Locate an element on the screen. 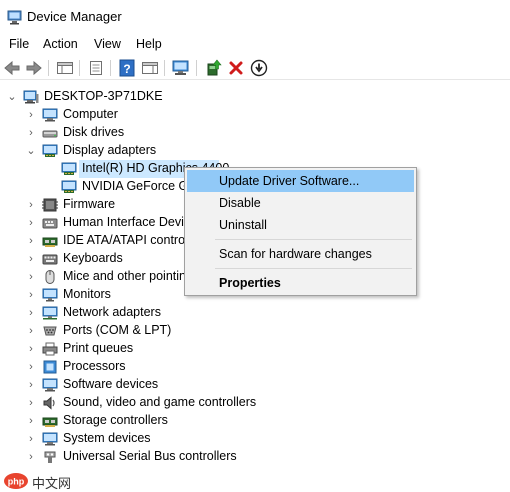 The width and height of the screenshot is (510, 492). software-device-icon is located at coordinates (50, 385).